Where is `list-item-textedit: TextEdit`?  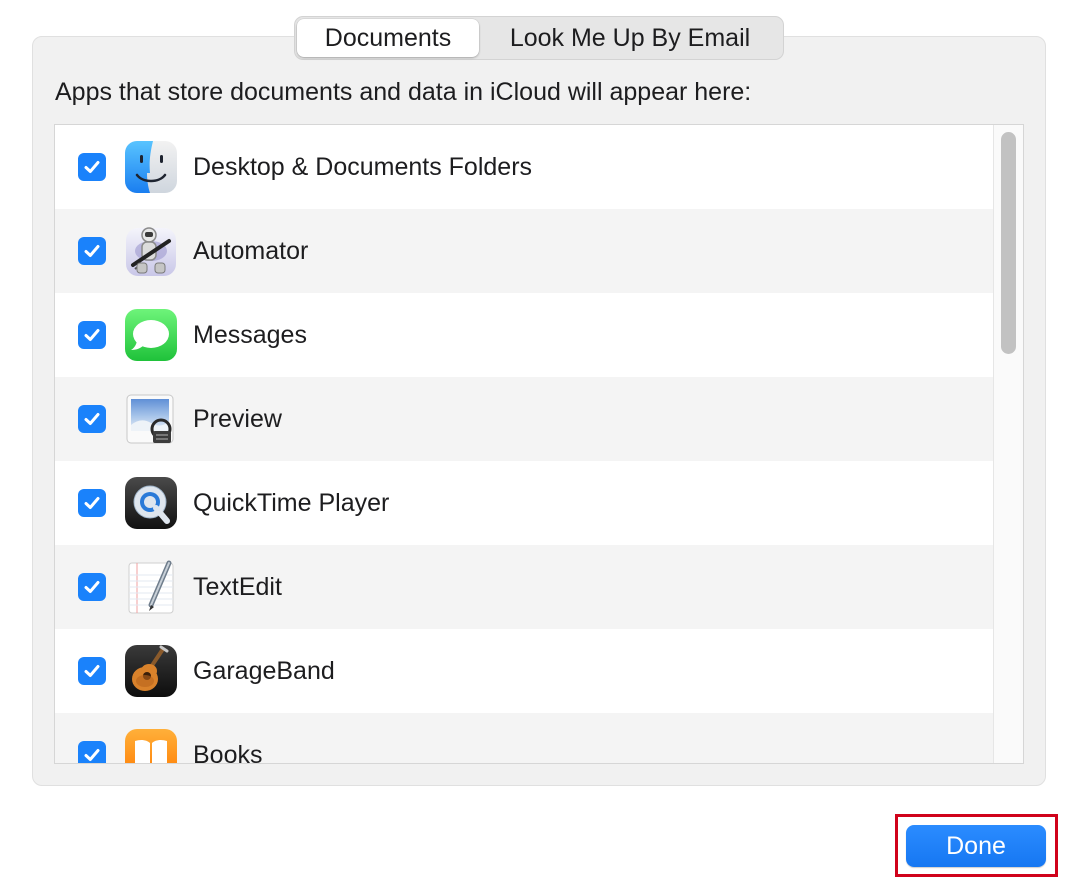 list-item-textedit: TextEdit is located at coordinates (524, 587).